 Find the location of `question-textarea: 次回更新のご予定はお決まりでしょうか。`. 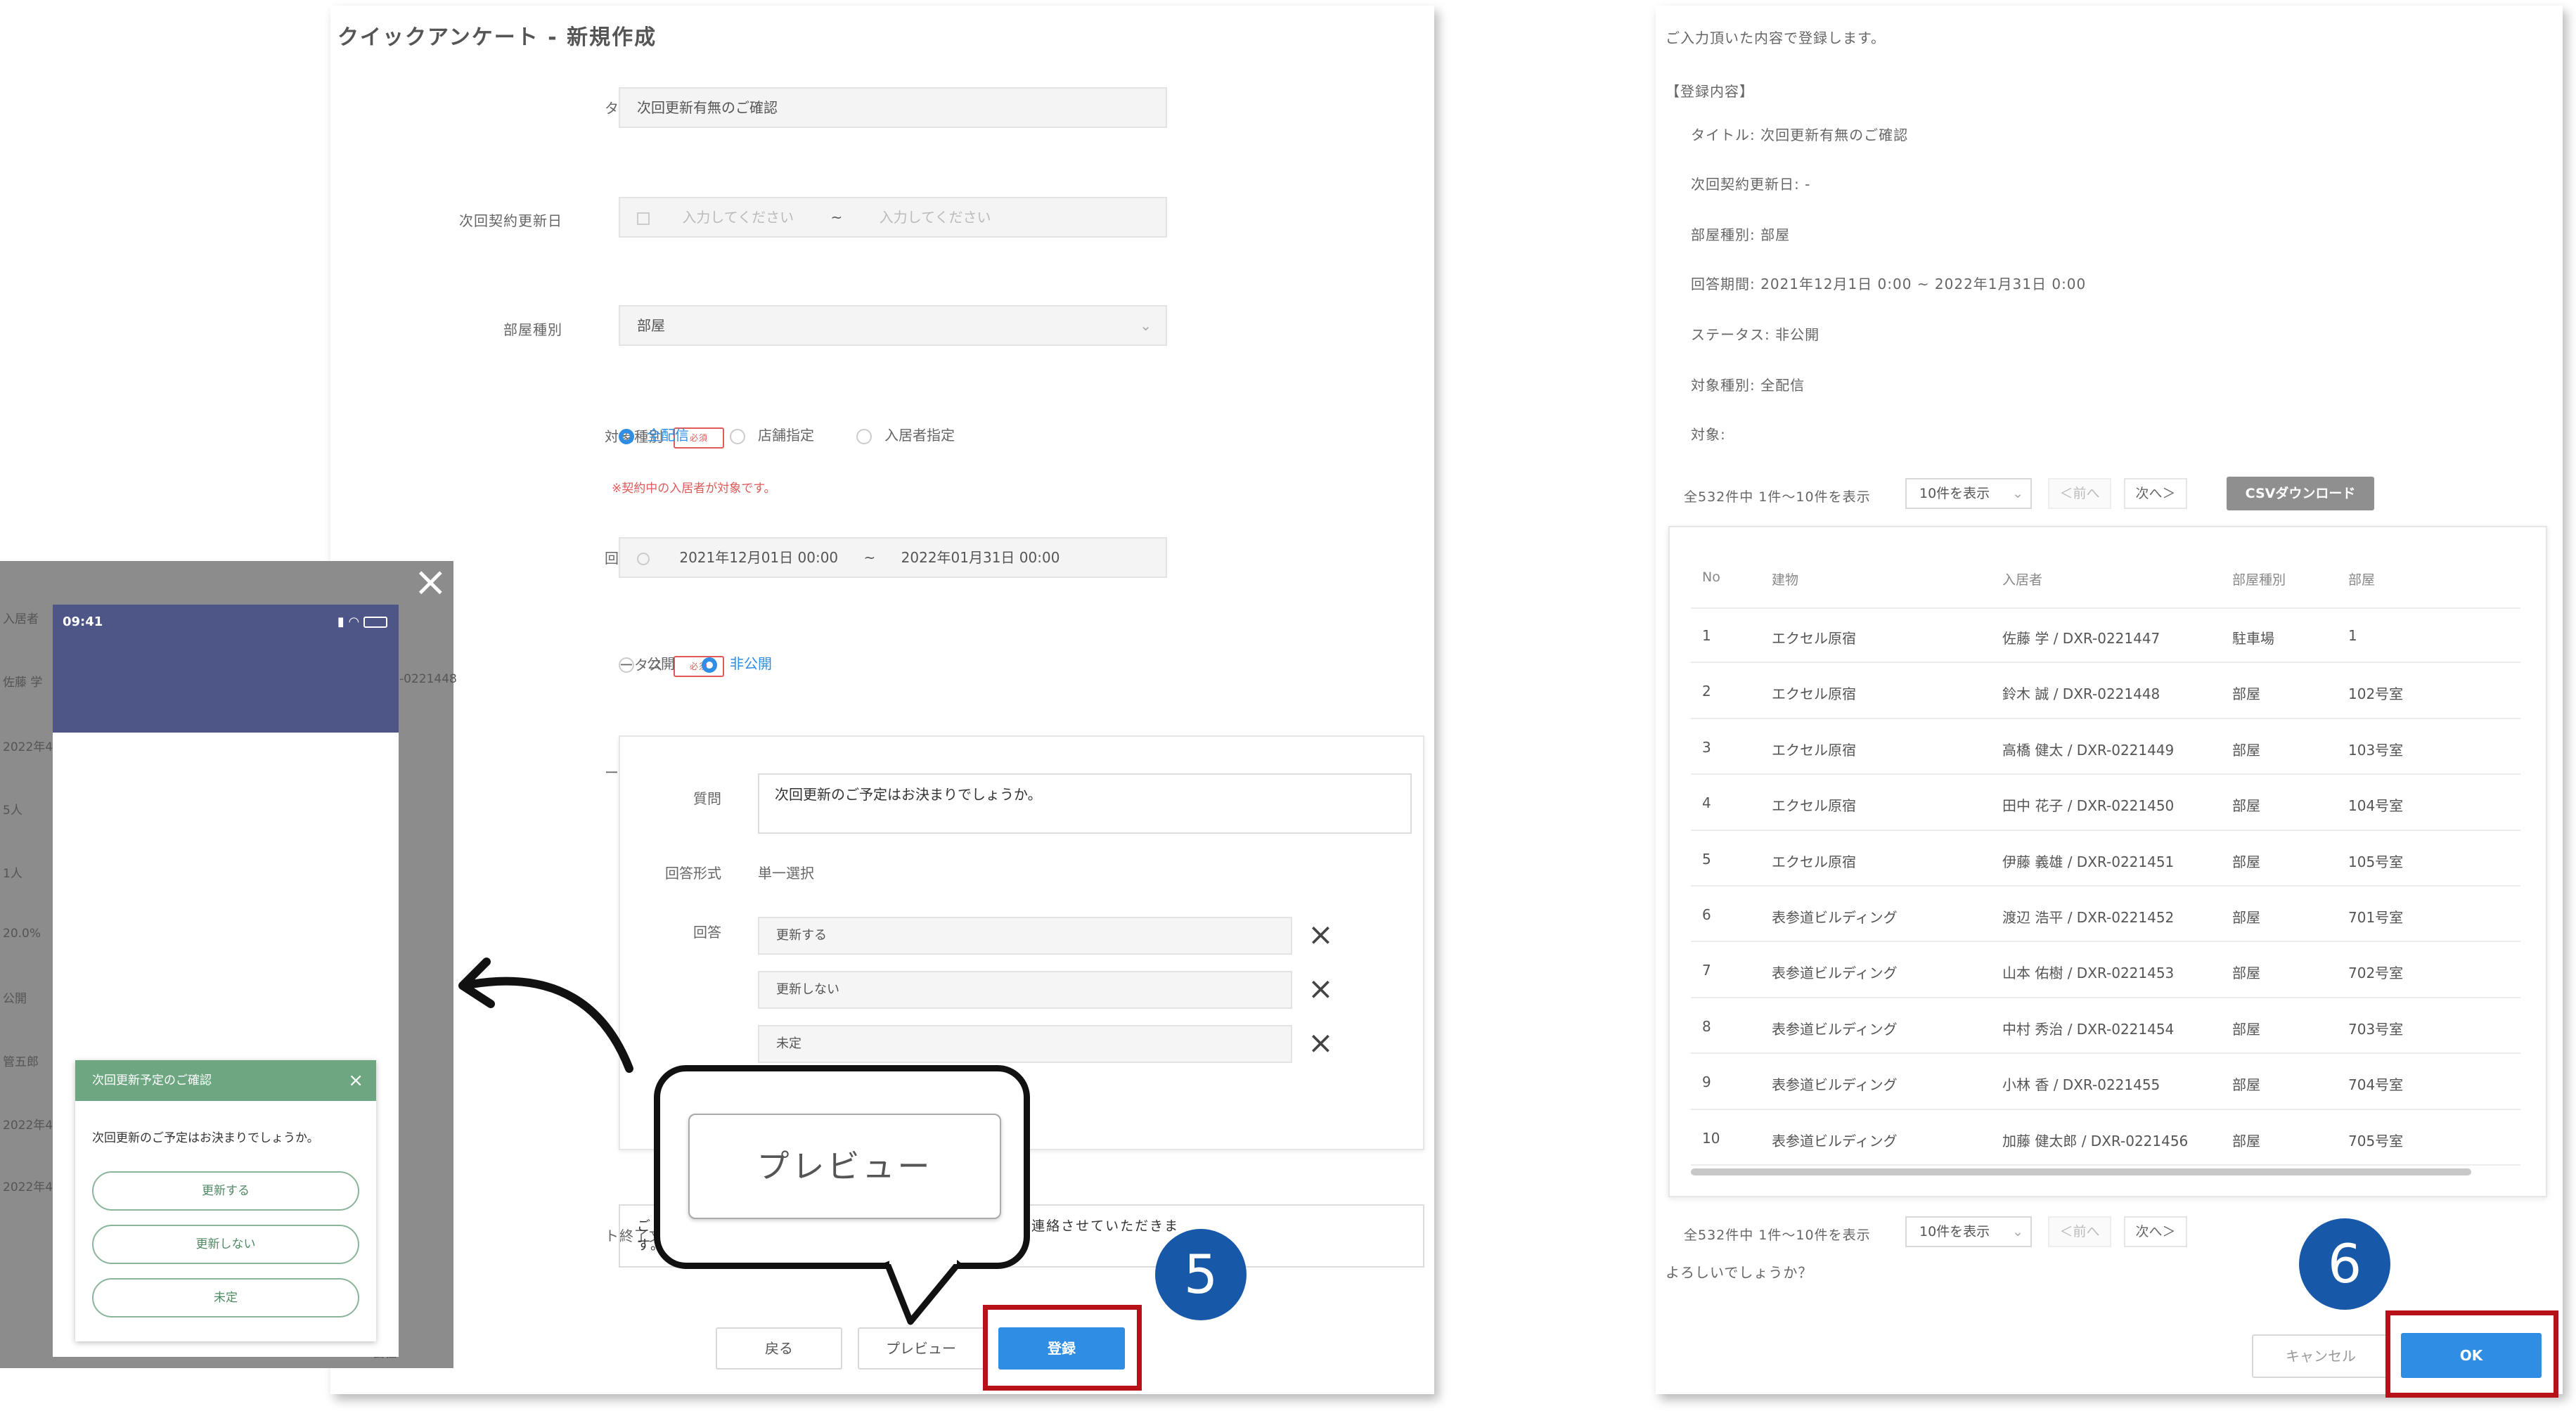

question-textarea: 次回更新のご予定はお決まりでしょうか。 is located at coordinates (1085, 803).